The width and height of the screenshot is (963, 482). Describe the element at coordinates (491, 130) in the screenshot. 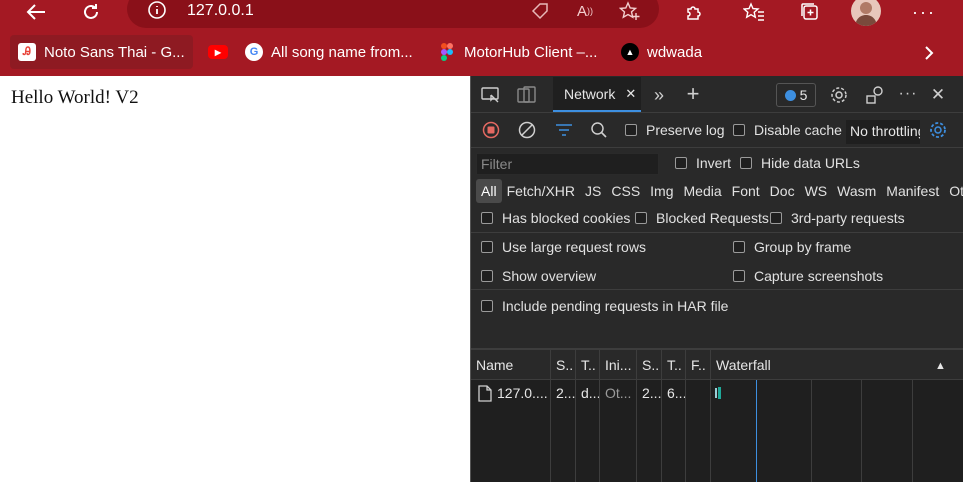

I see `record-stop-icon` at that location.